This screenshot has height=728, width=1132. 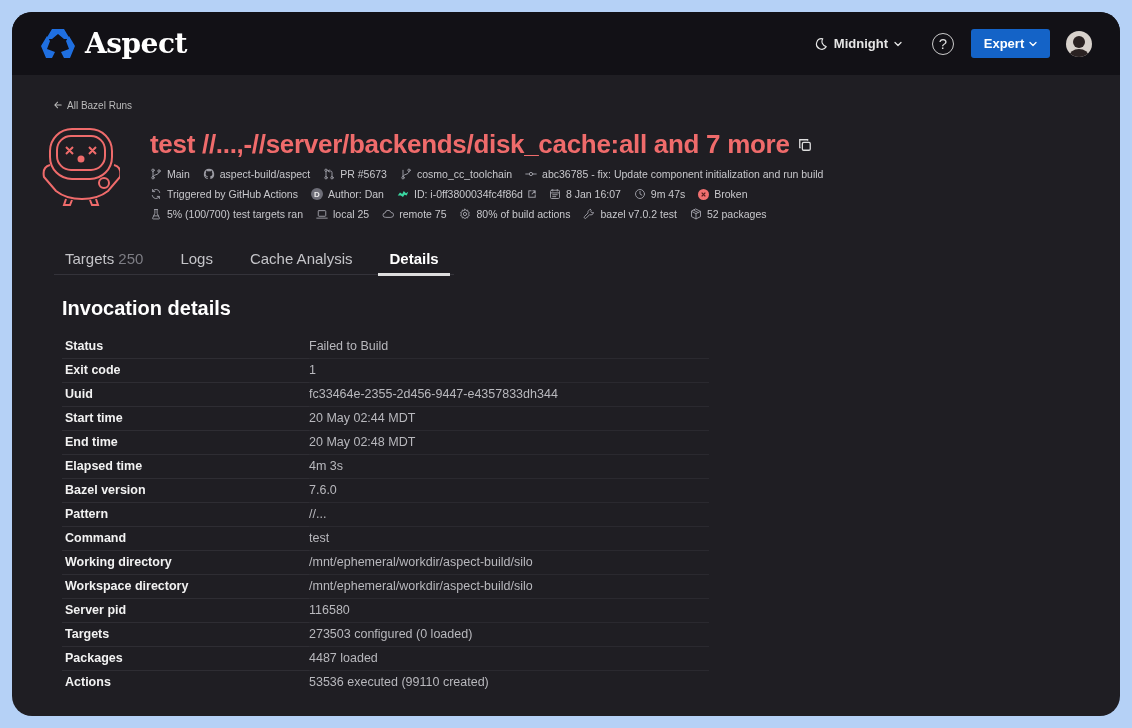 I want to click on box-icon, so click(x=695, y=214).